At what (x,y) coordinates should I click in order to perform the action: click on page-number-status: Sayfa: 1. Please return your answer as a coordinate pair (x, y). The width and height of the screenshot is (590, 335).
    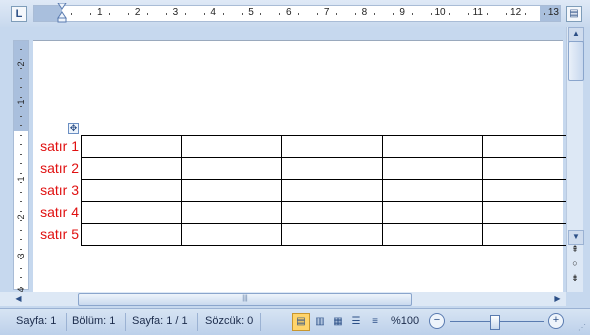
    Looking at the image, I should click on (36, 321).